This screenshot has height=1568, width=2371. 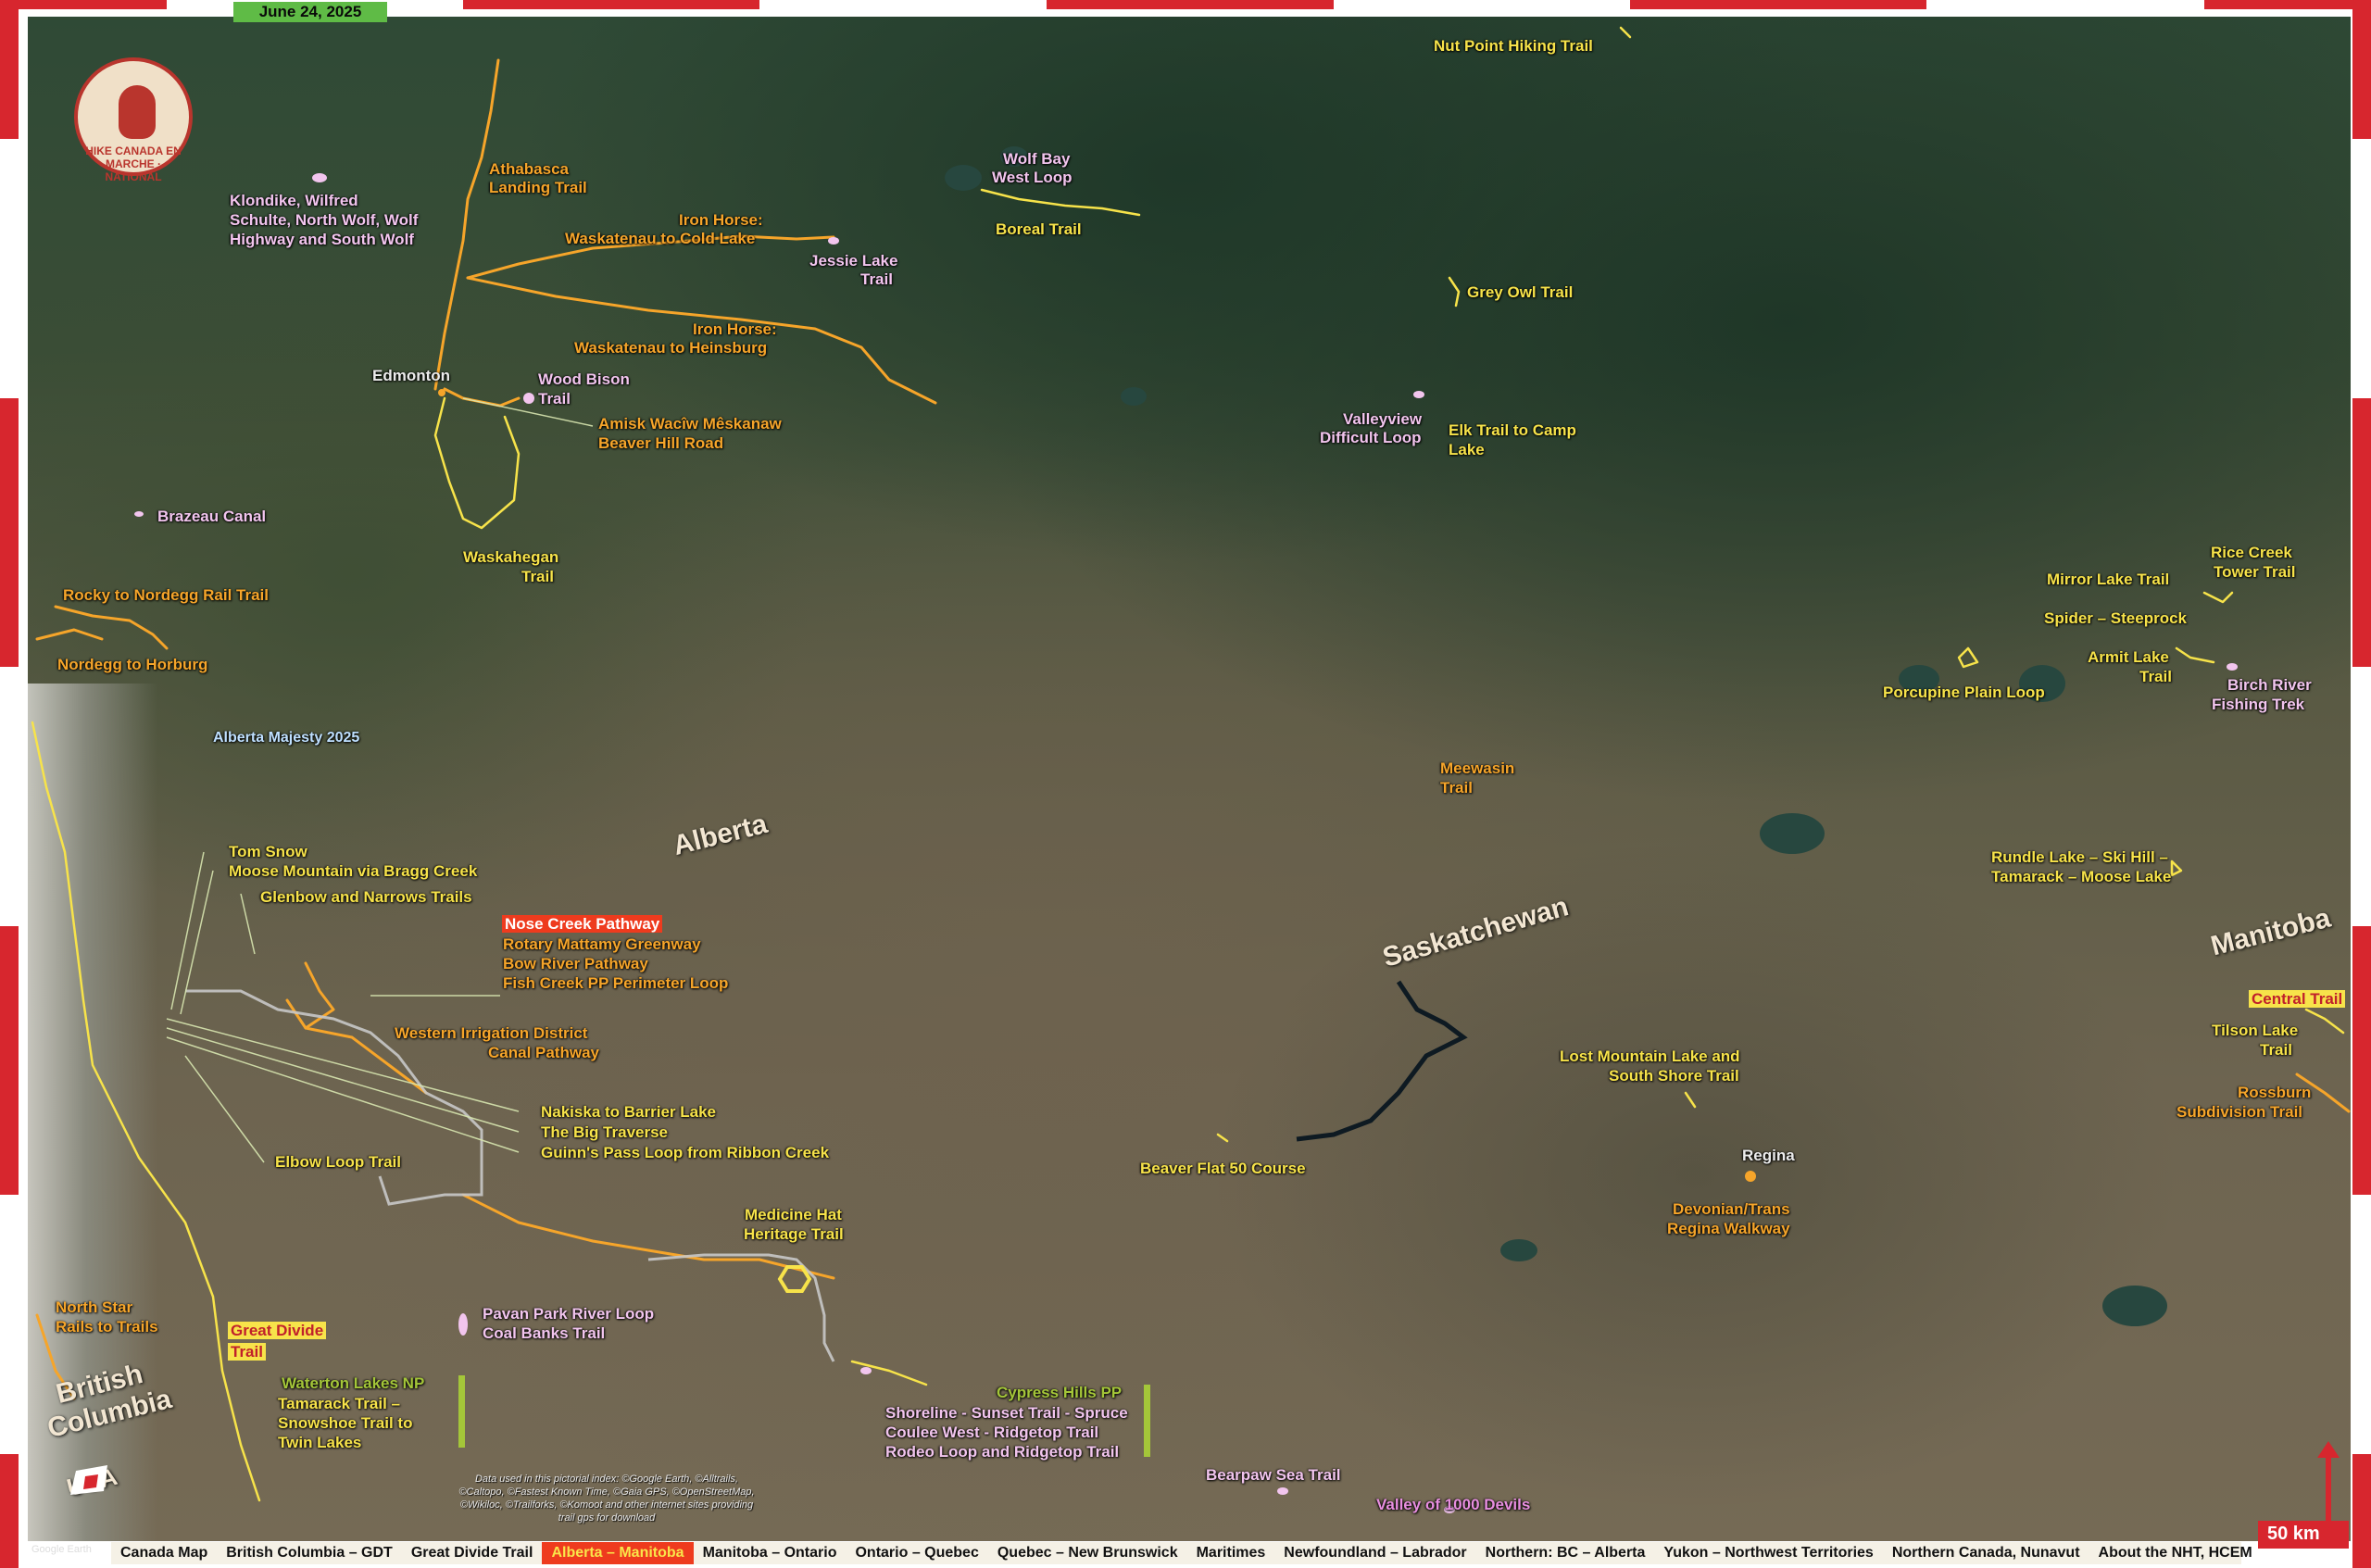 I want to click on trail-cypress-pp: Cypress Hills PP, so click(x=1059, y=1393).